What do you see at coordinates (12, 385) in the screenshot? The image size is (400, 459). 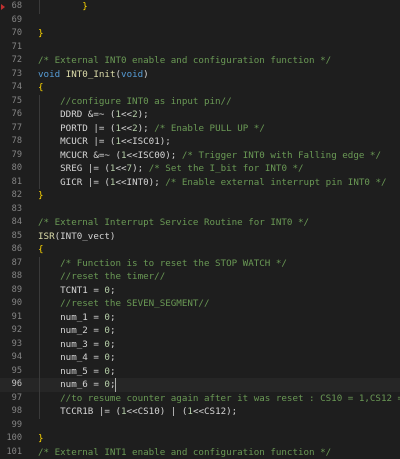 I see `line-gutter: 96` at bounding box center [12, 385].